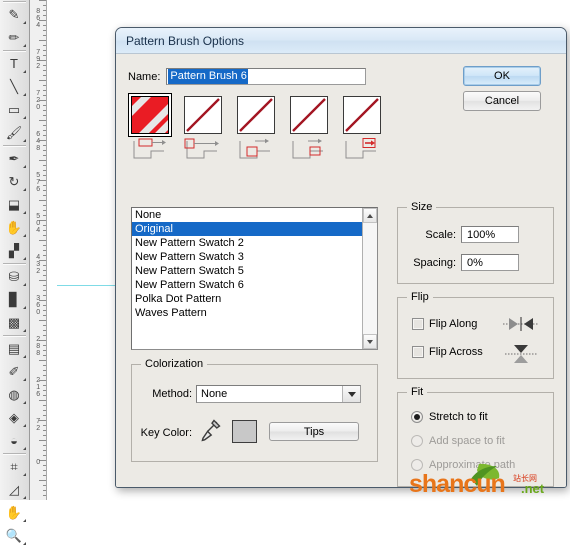 The image size is (570, 547). What do you see at coordinates (244, 431) in the screenshot?
I see `key-color-swatch` at bounding box center [244, 431].